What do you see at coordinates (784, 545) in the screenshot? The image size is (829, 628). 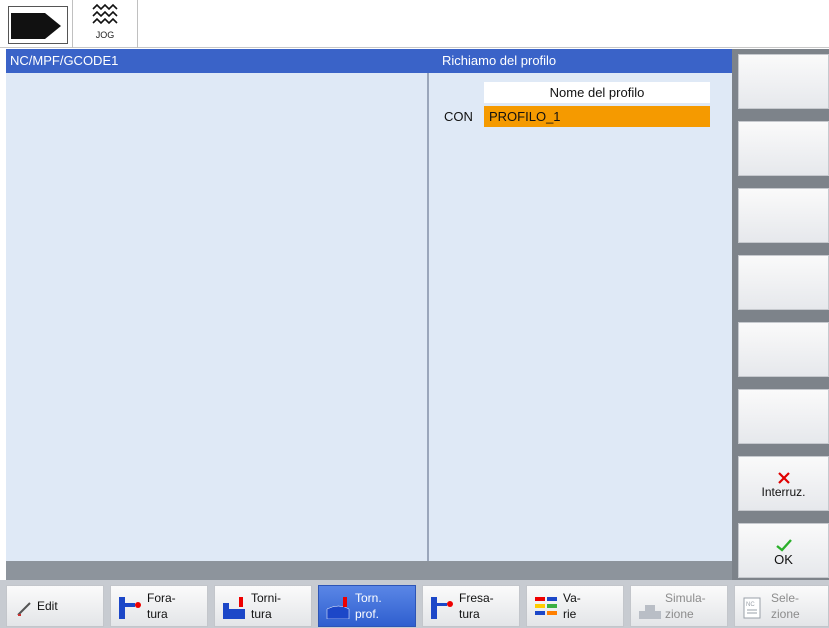 I see `ok-check-icon` at bounding box center [784, 545].